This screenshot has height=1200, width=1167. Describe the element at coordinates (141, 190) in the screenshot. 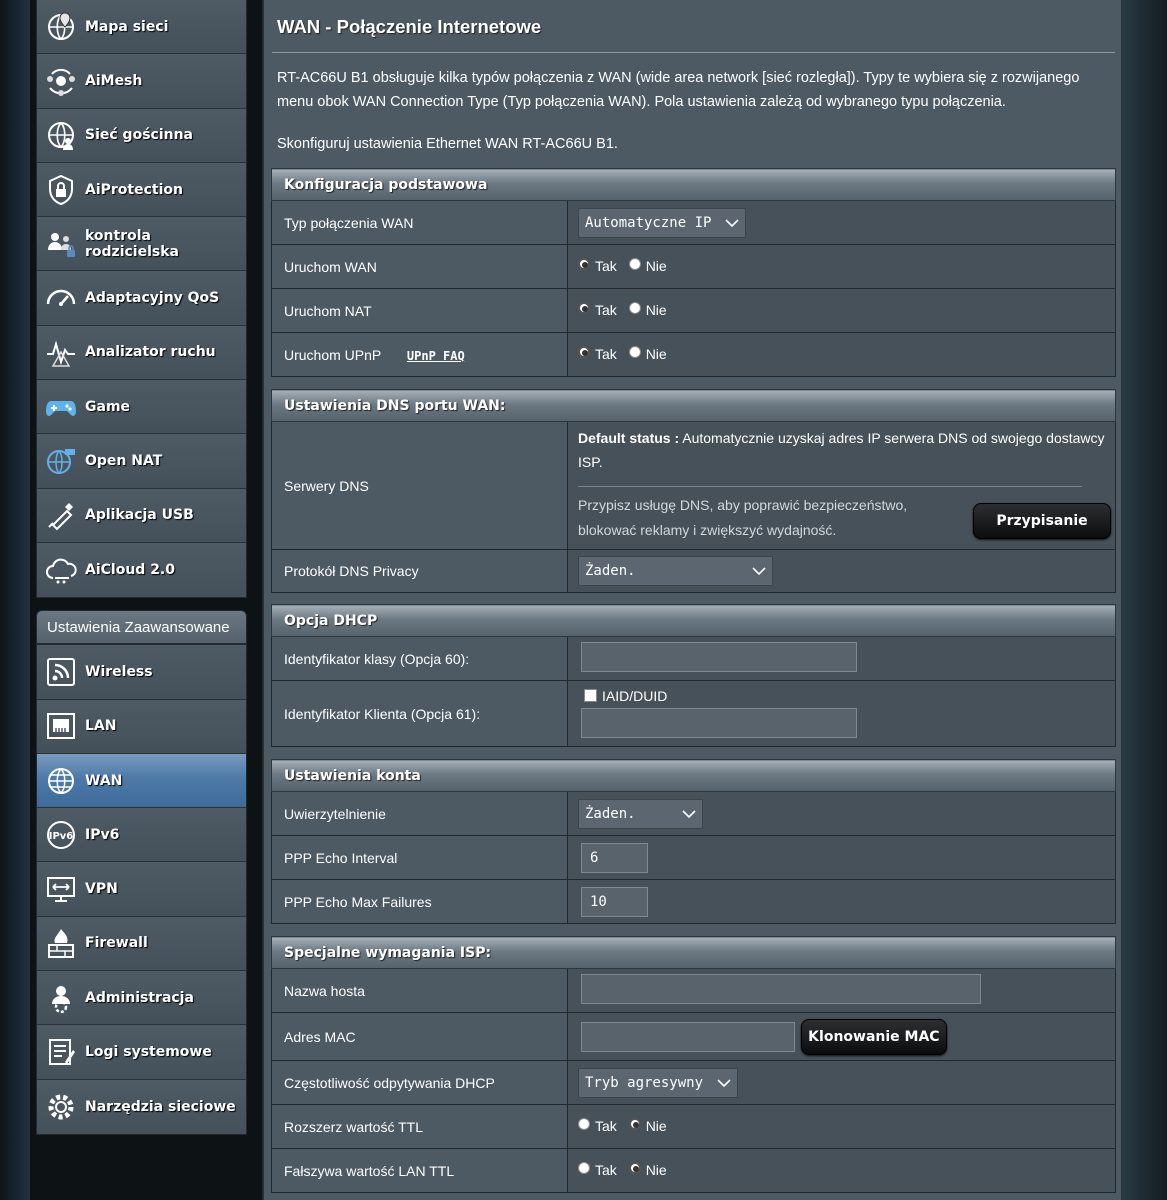

I see `menu-item-aiprotection: AiProtection` at that location.